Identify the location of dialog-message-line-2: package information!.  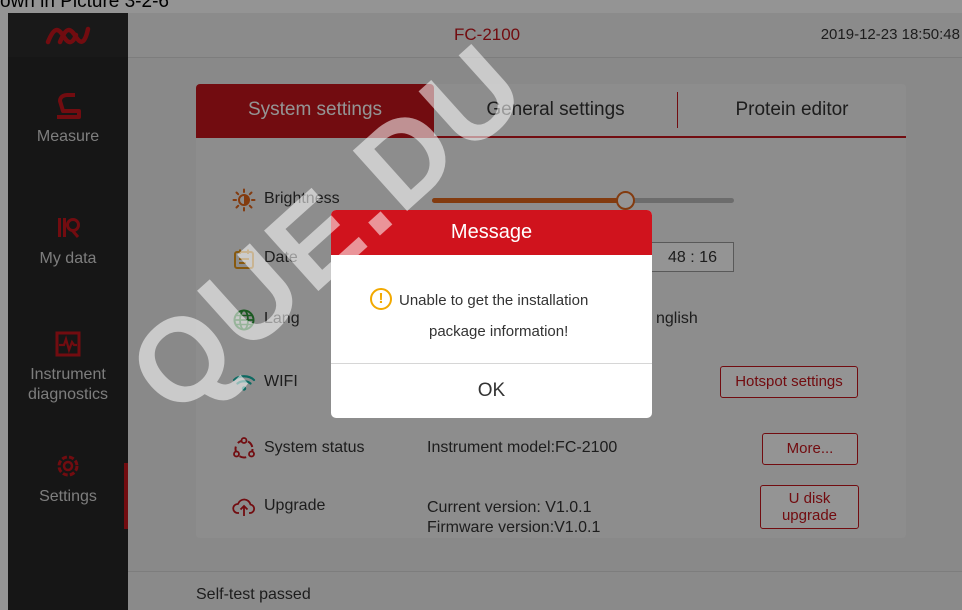
(499, 331).